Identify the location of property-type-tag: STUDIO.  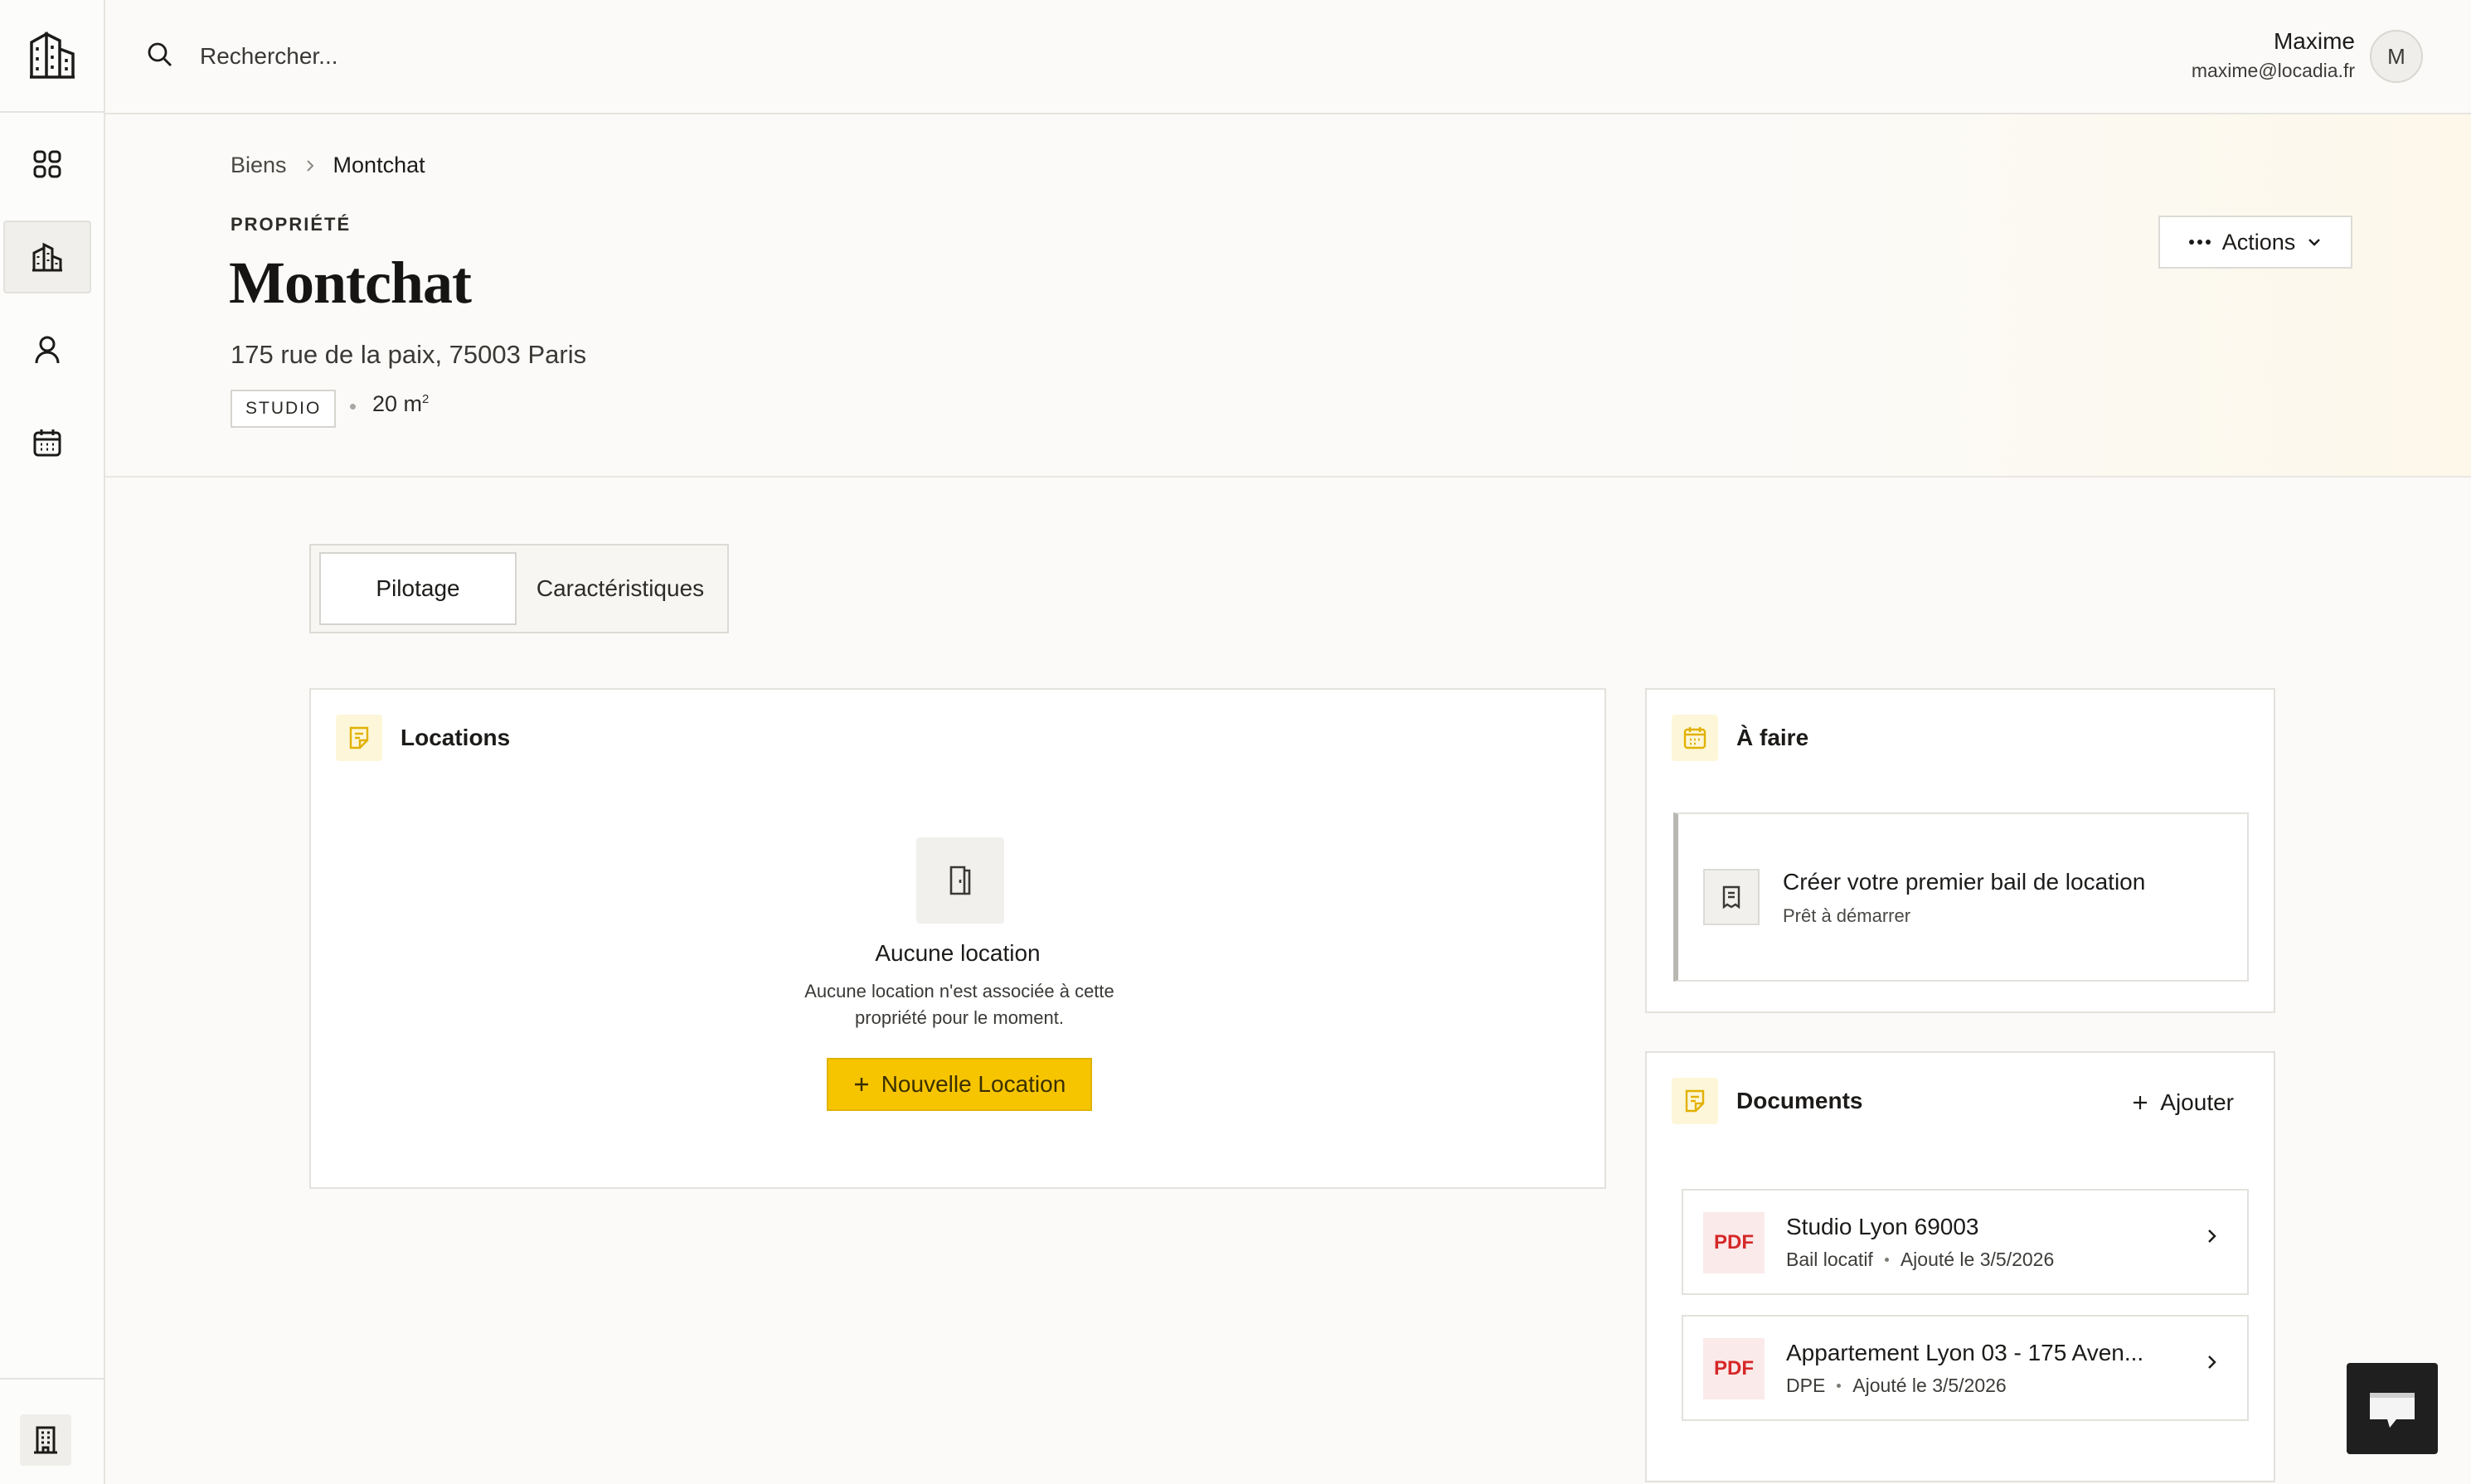
(284, 409).